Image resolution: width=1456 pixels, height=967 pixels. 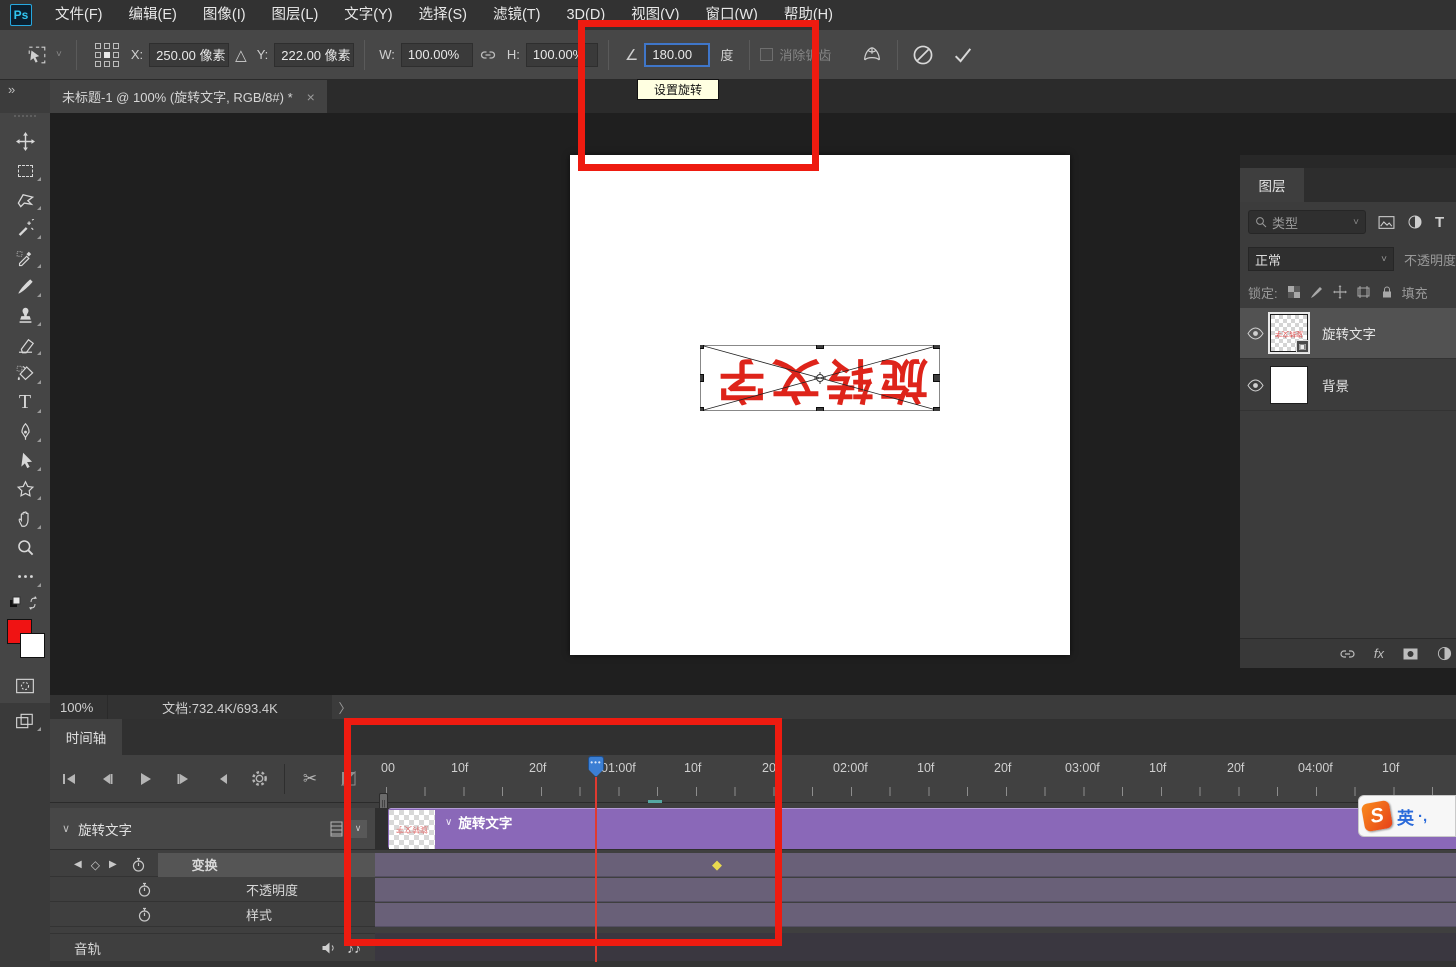 What do you see at coordinates (1321, 259) in the screenshot?
I see `blend-mode-select: 正常 ˅` at bounding box center [1321, 259].